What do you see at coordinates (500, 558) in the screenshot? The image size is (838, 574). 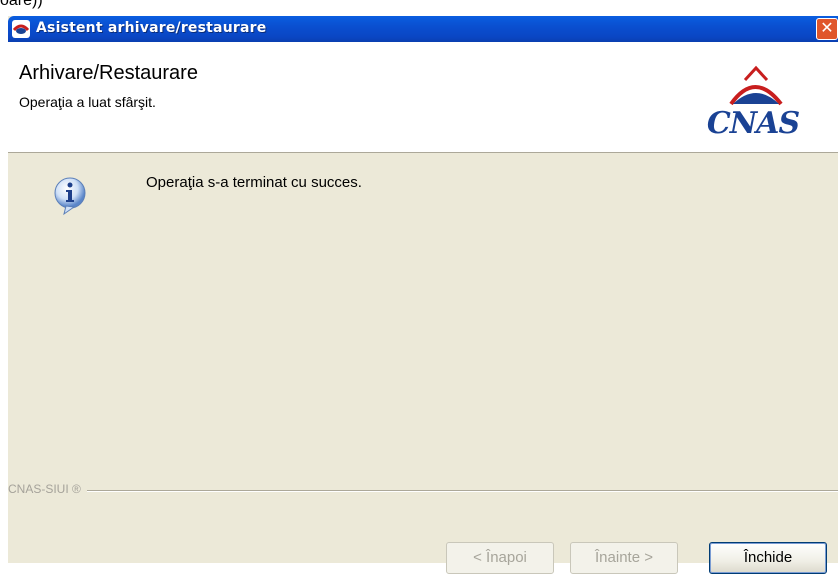 I see `back-button: < Înapoi` at bounding box center [500, 558].